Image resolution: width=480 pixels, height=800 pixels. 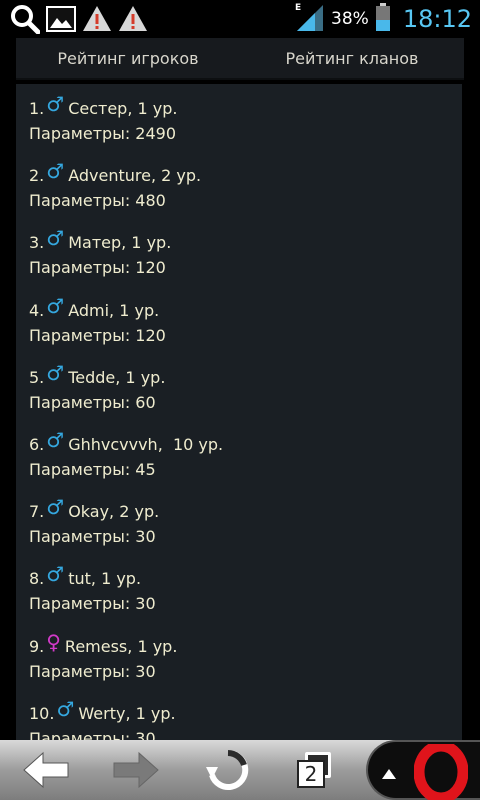 I want to click on player-name-level: Okay, 2 ур., so click(x=113, y=512).